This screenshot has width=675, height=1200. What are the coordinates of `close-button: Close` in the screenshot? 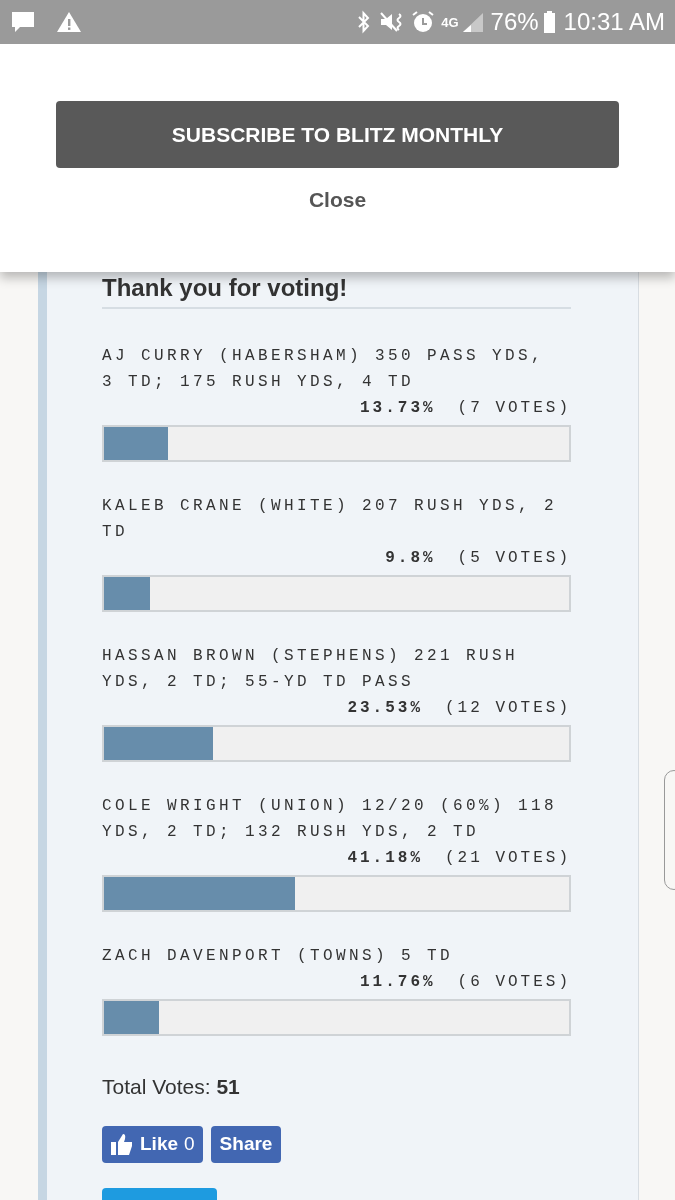 It's located at (337, 200).